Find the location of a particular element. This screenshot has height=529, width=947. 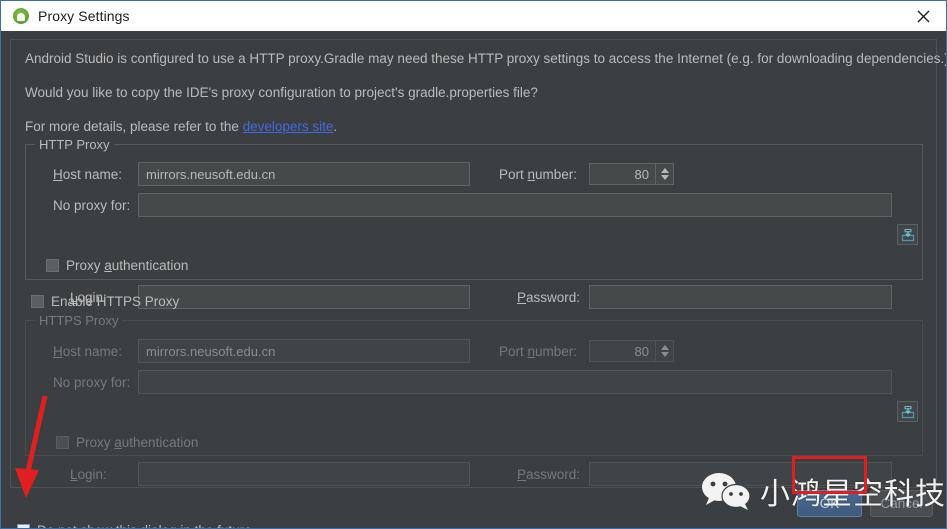

https-password-label: Password: is located at coordinates (548, 474).